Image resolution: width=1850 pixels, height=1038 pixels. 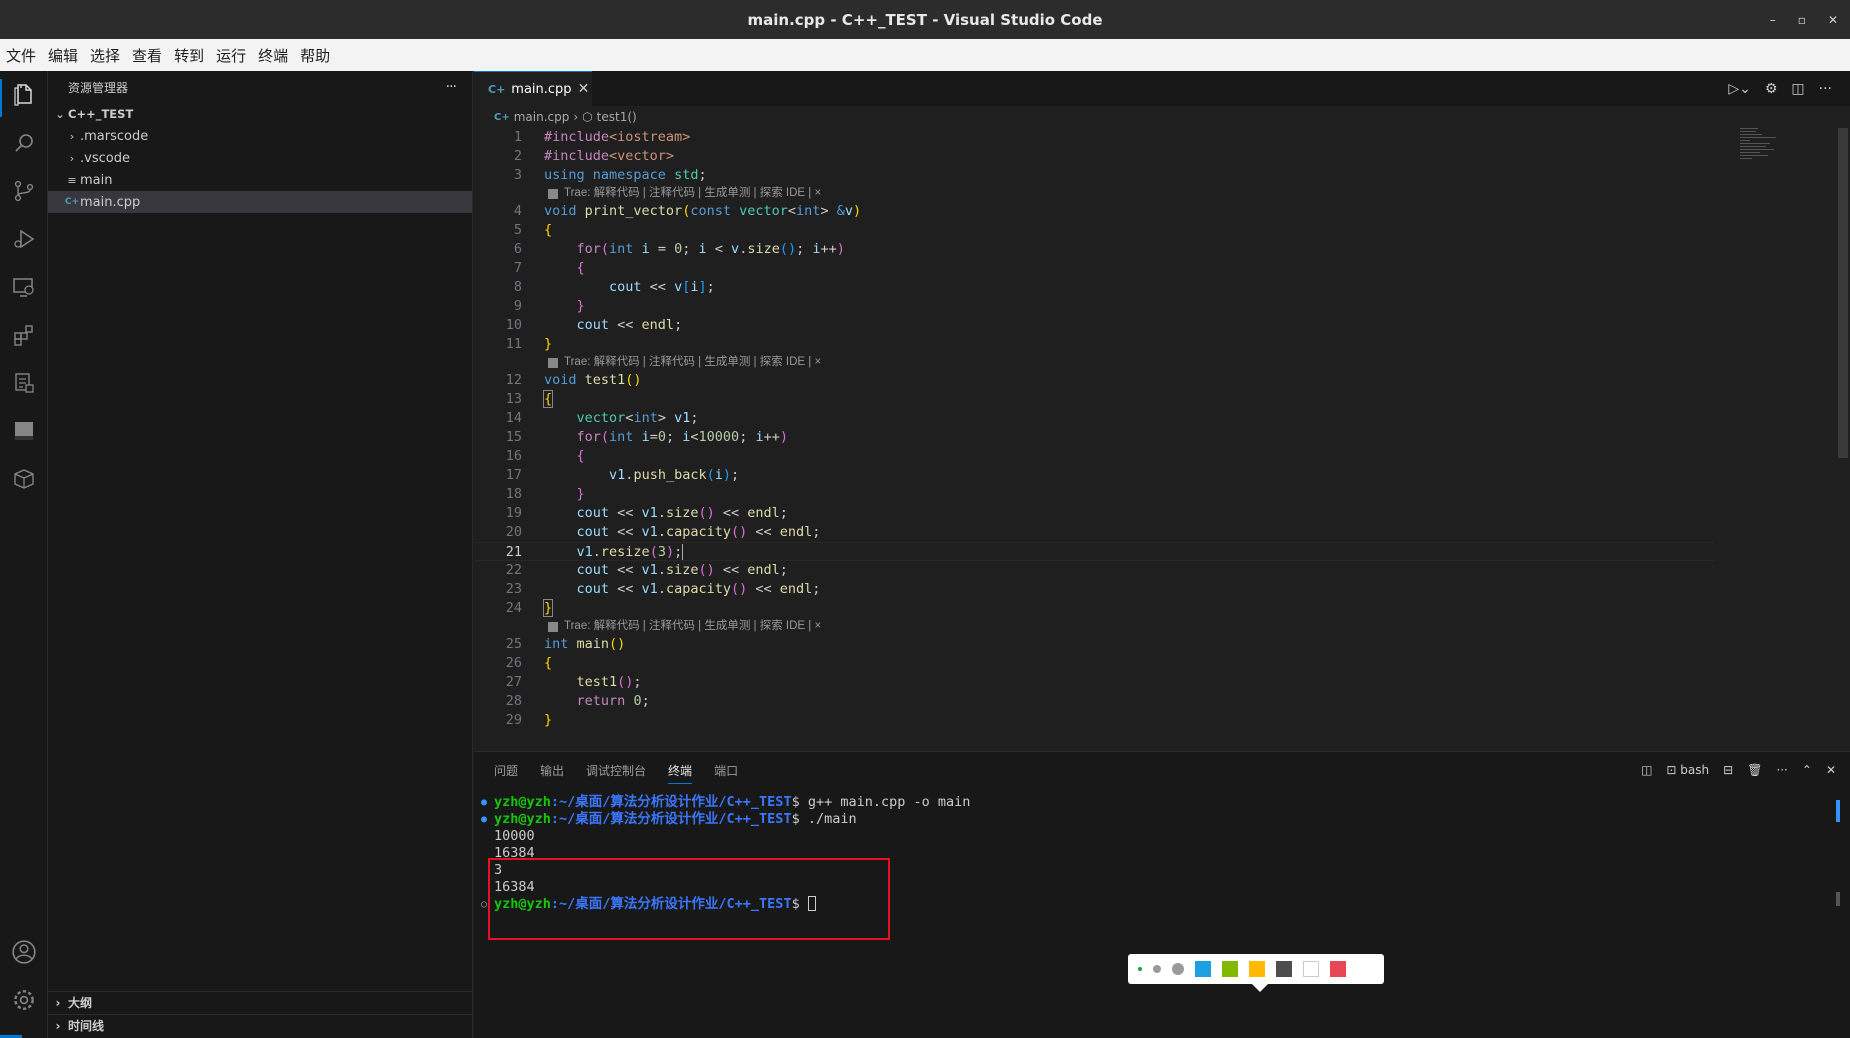 I want to click on explorer-header: 资源管理器 ···, so click(x=260, y=87).